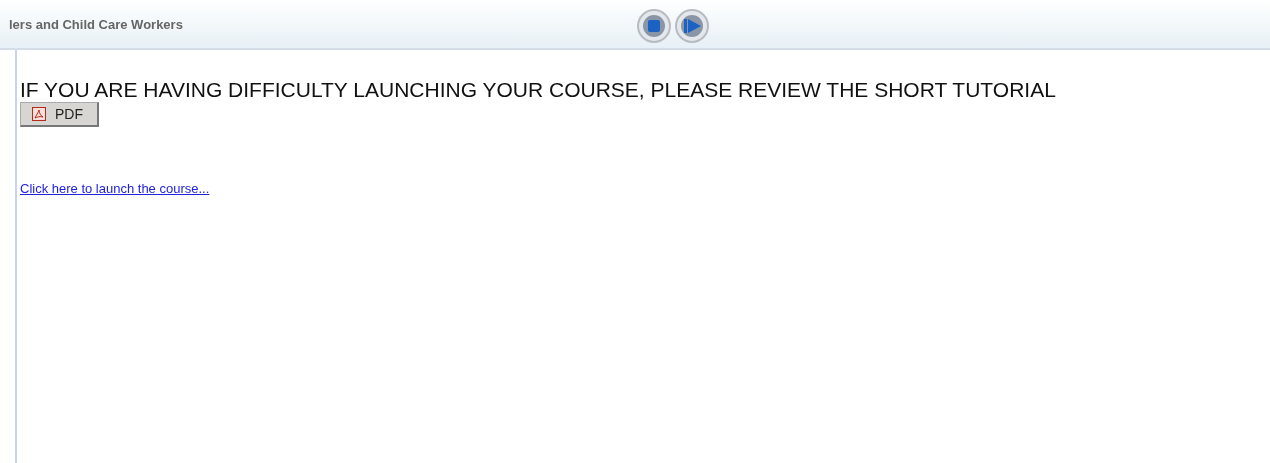 This screenshot has height=463, width=1270. I want to click on play-icon, so click(692, 26).